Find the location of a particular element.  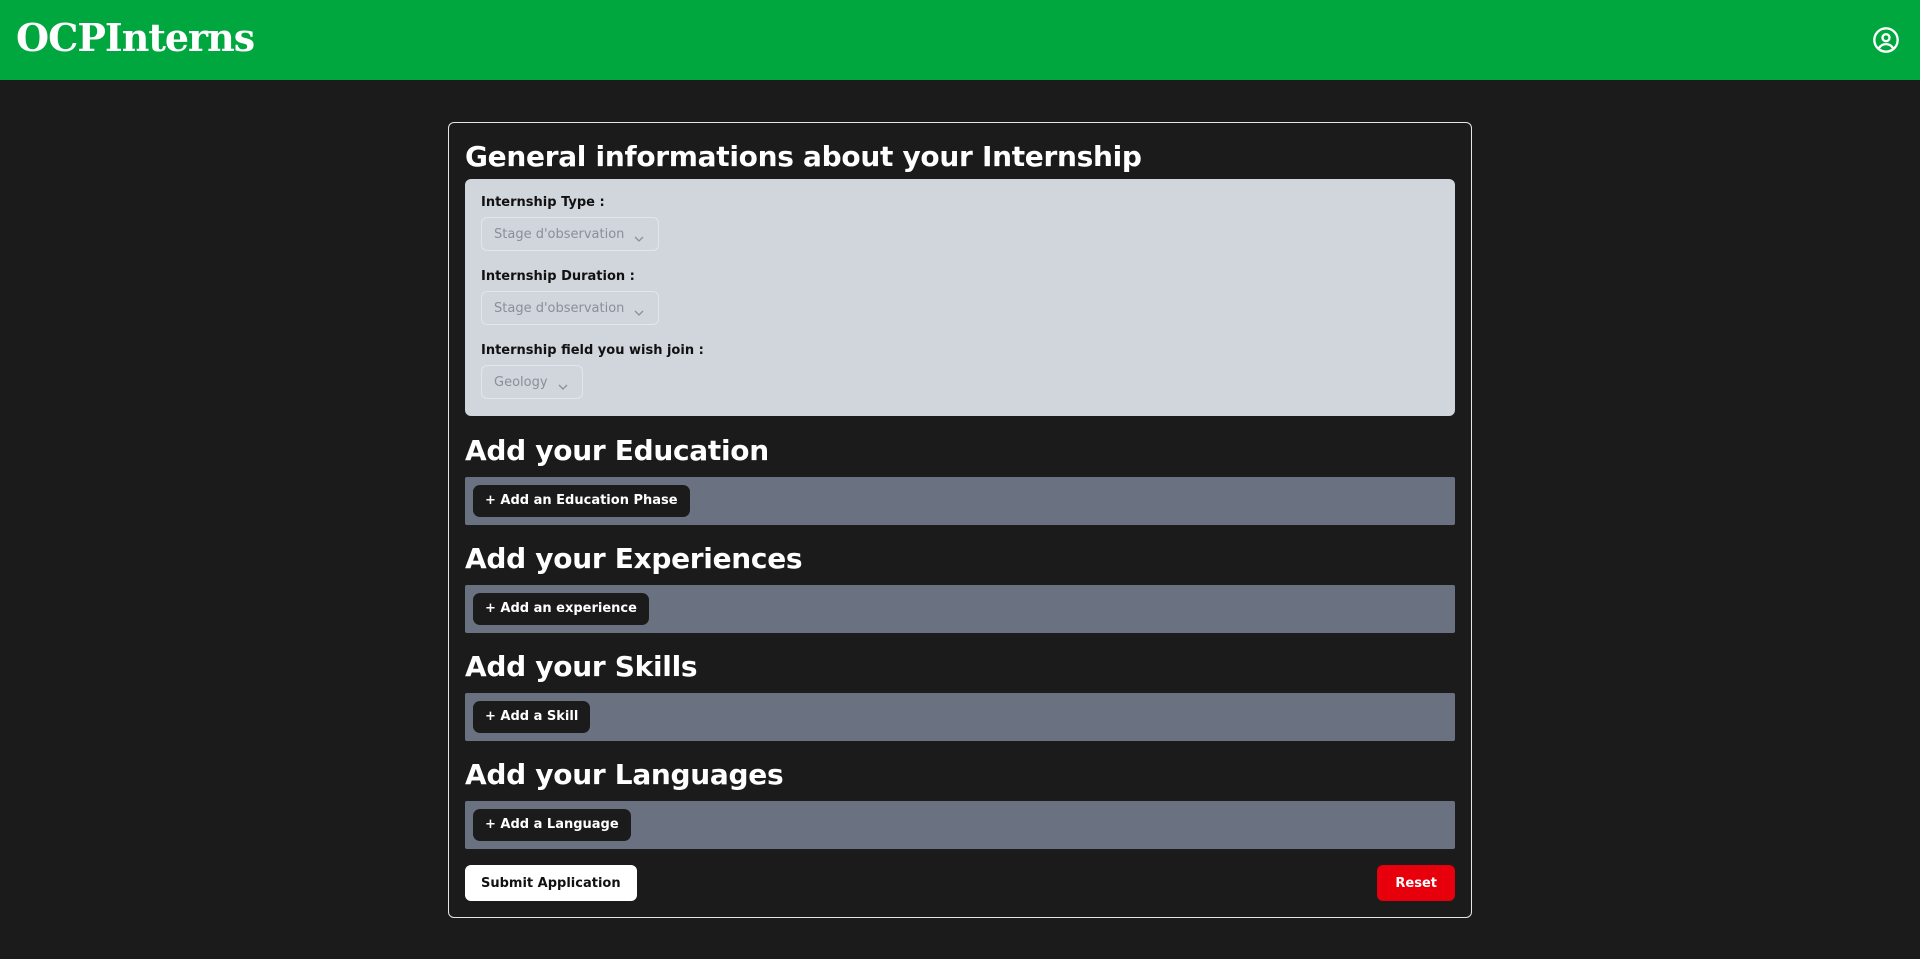

languages-section-title: Add your Languages is located at coordinates (624, 774).